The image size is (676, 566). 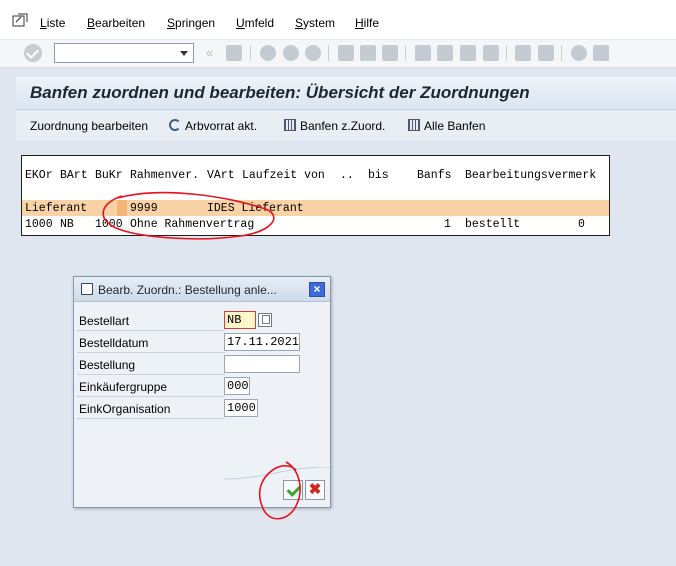 I want to click on banfen-zuord-button: Banfen z.Zuord., so click(x=334, y=126).